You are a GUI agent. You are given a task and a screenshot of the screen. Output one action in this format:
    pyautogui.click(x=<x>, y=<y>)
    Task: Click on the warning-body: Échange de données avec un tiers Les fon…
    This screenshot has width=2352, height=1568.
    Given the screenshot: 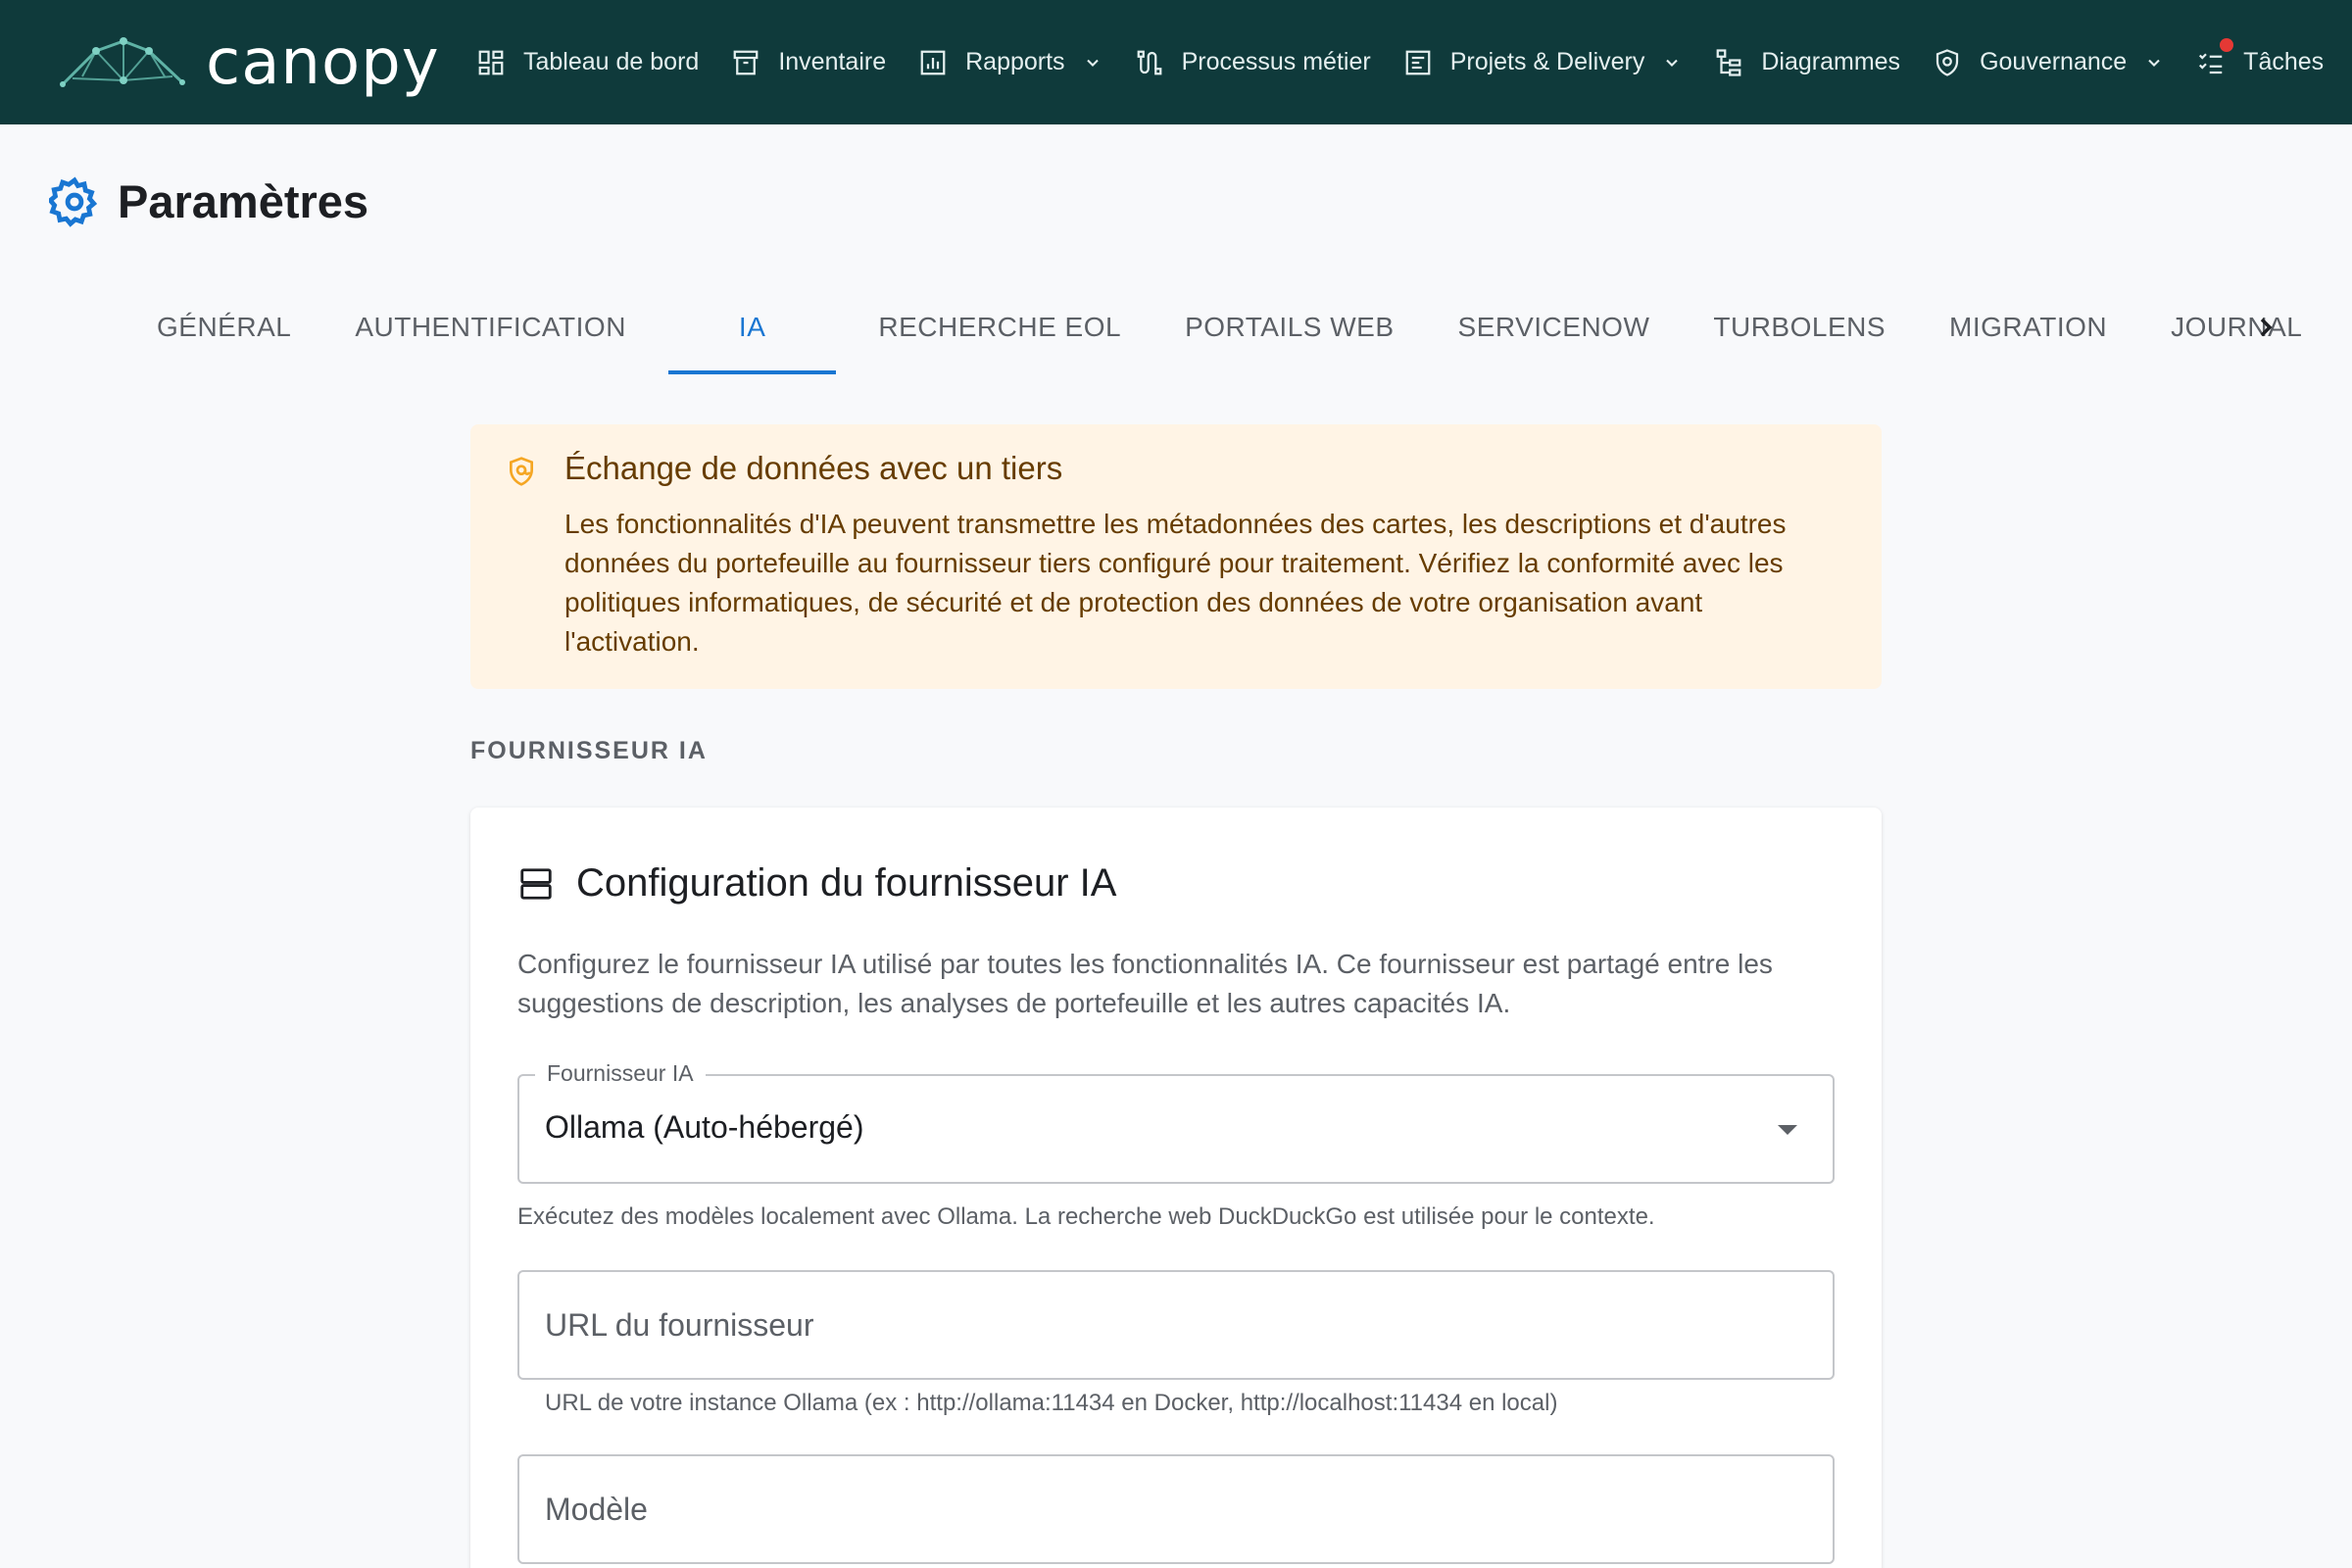 What is the action you would take?
    pyautogui.click(x=1186, y=569)
    